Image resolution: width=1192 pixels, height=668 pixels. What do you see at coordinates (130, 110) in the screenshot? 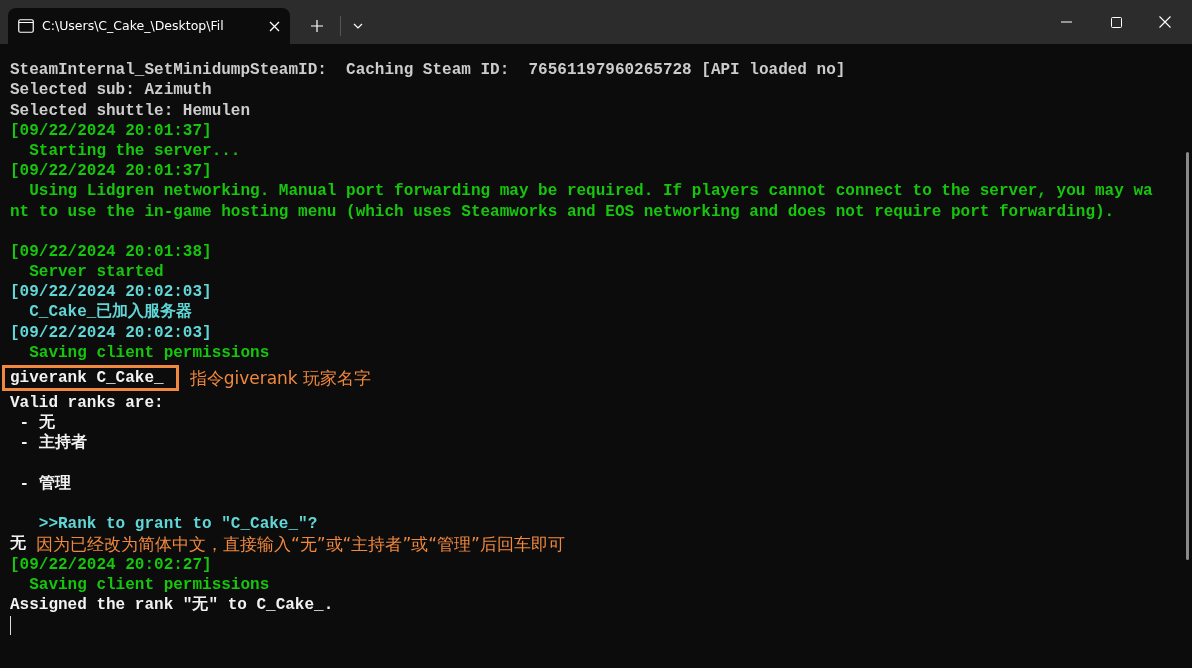
I see `console-line: Selected shuttle: Hemulen` at bounding box center [130, 110].